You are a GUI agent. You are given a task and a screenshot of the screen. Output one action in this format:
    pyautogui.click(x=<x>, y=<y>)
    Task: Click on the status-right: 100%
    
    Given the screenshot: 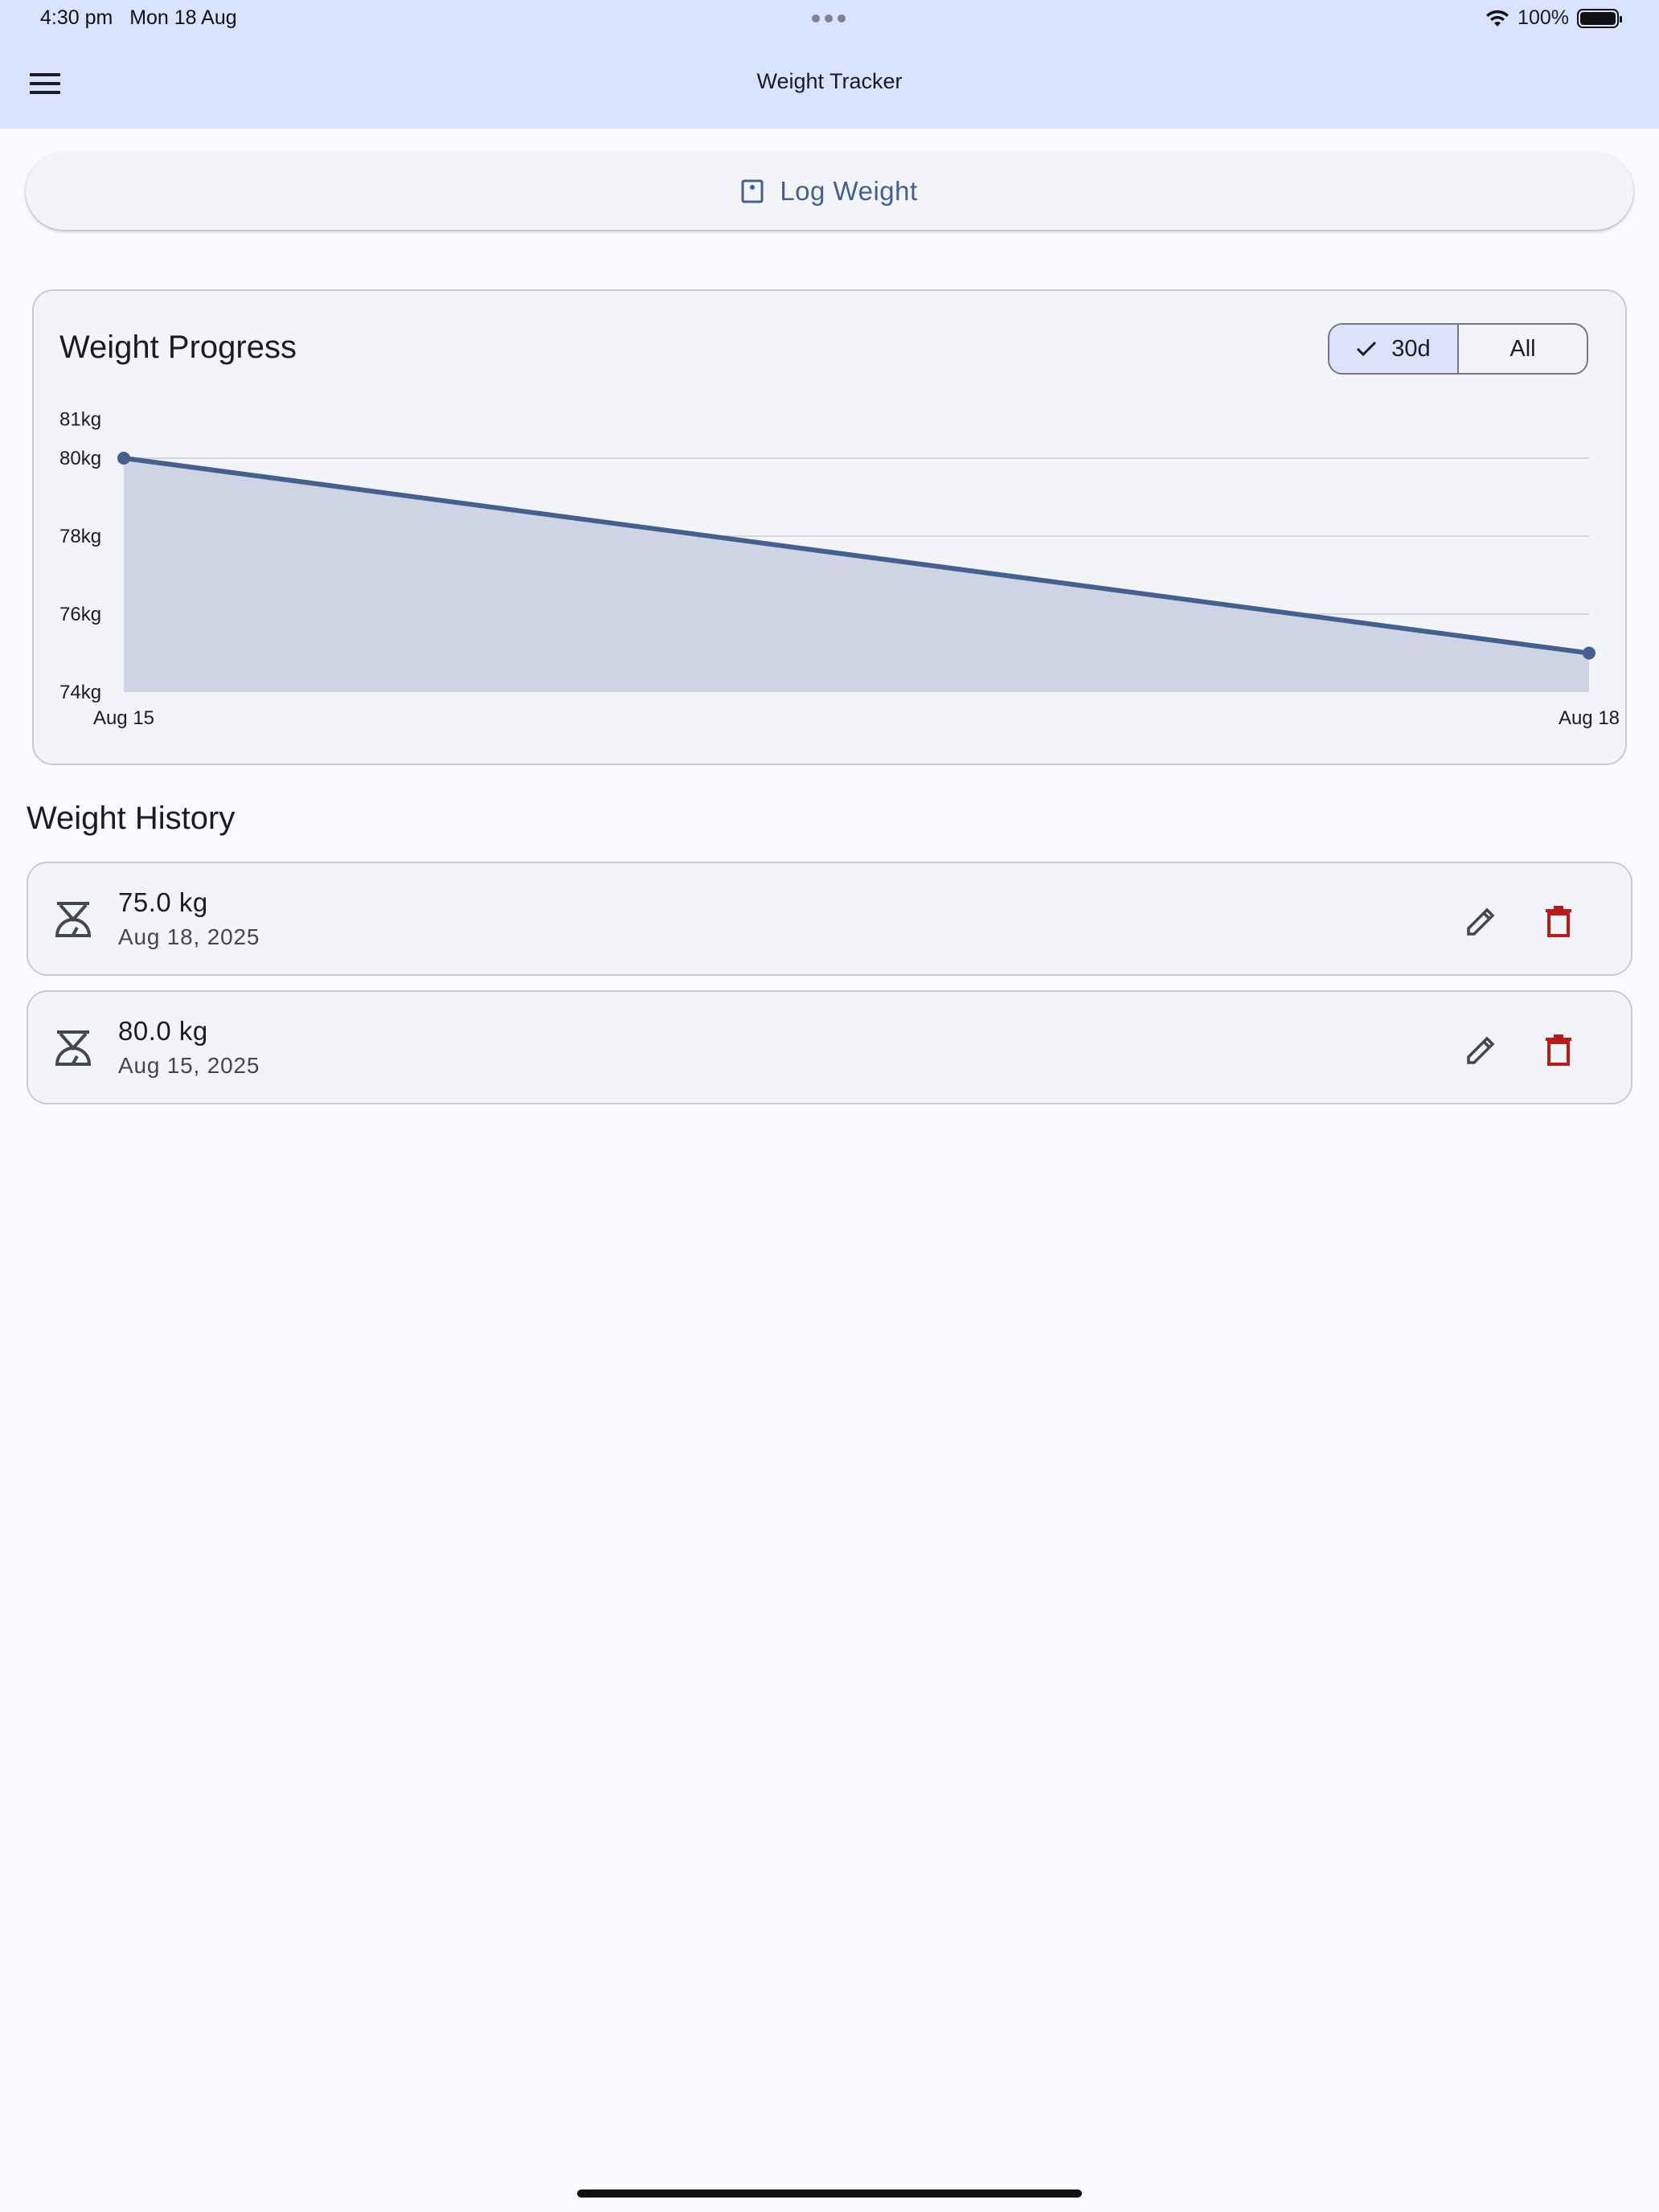 What is the action you would take?
    pyautogui.click(x=1553, y=18)
    